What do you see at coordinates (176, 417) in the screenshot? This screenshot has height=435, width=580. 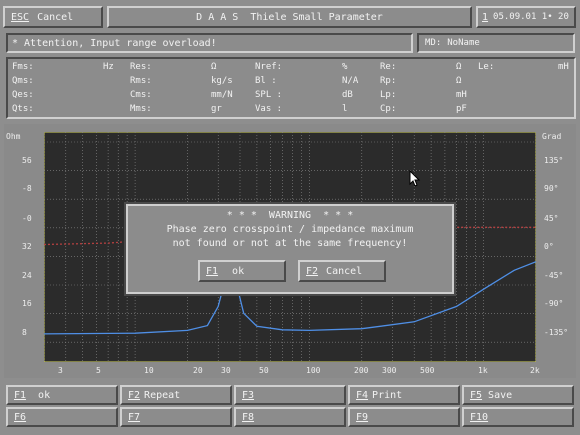 I see `f7-button: F7` at bounding box center [176, 417].